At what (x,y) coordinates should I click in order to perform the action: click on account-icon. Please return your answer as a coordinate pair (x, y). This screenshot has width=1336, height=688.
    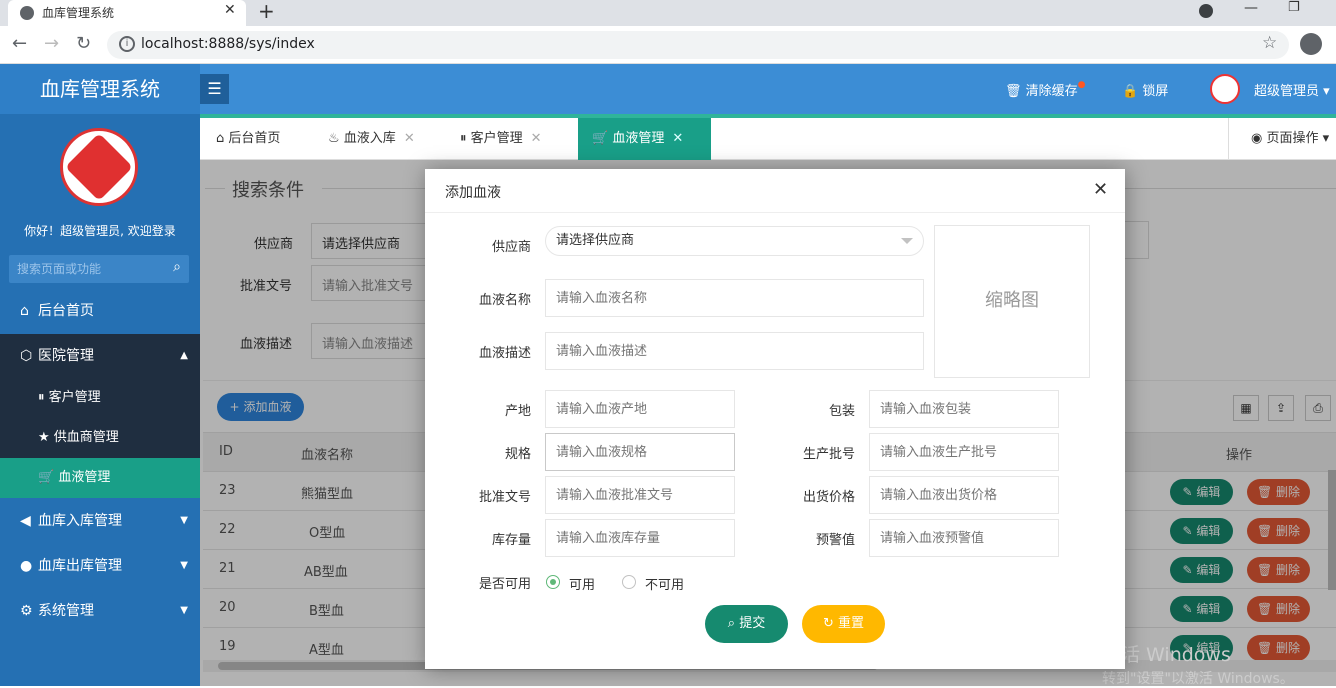
    Looking at the image, I should click on (1311, 44).